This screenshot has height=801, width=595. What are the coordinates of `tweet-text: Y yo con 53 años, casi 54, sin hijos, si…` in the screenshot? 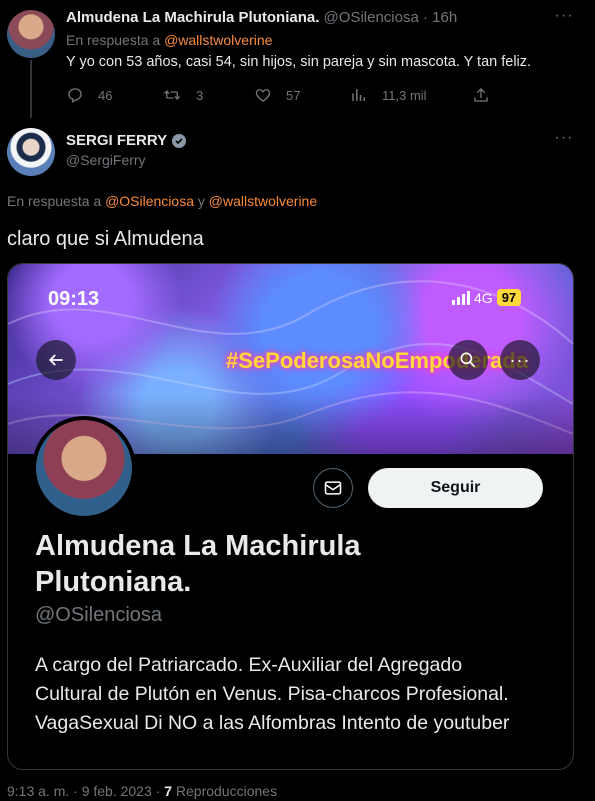 It's located at (299, 62).